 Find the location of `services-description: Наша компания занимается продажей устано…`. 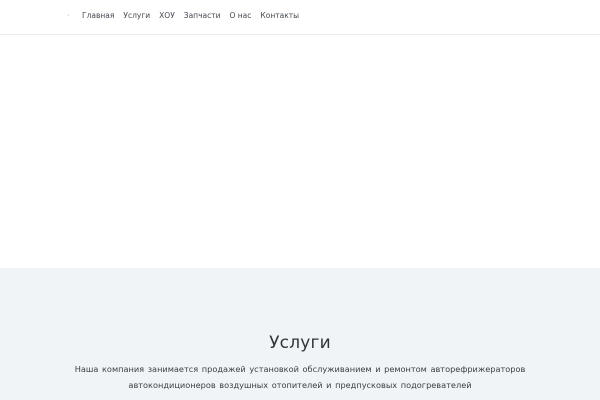

services-description: Наша компания занимается продажей устано… is located at coordinates (300, 377).